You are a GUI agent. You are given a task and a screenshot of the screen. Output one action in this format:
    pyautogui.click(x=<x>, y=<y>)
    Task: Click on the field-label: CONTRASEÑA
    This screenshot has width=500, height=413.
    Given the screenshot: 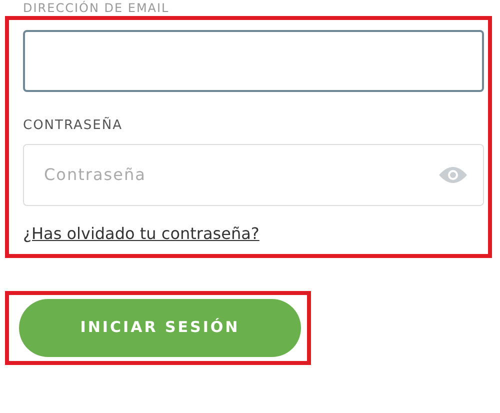 What is the action you would take?
    pyautogui.click(x=73, y=125)
    